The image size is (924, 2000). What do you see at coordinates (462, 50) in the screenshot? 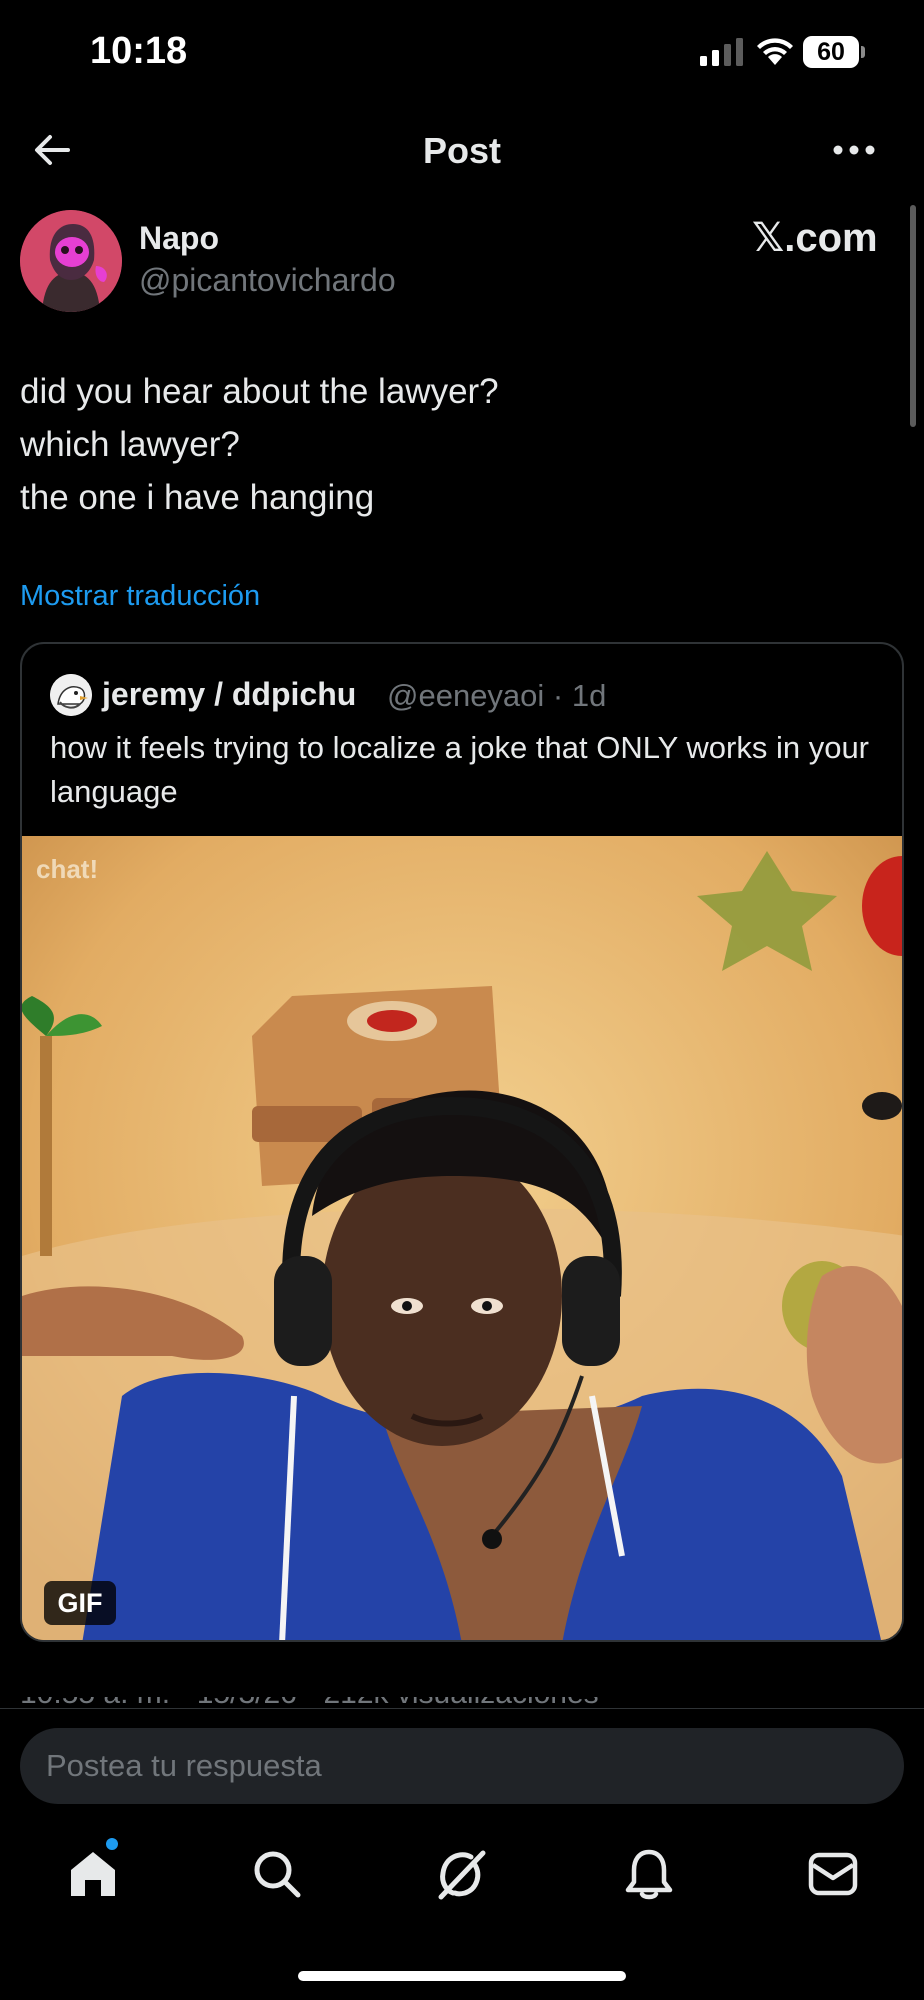
I see `status-bar: 10:18 60` at bounding box center [462, 50].